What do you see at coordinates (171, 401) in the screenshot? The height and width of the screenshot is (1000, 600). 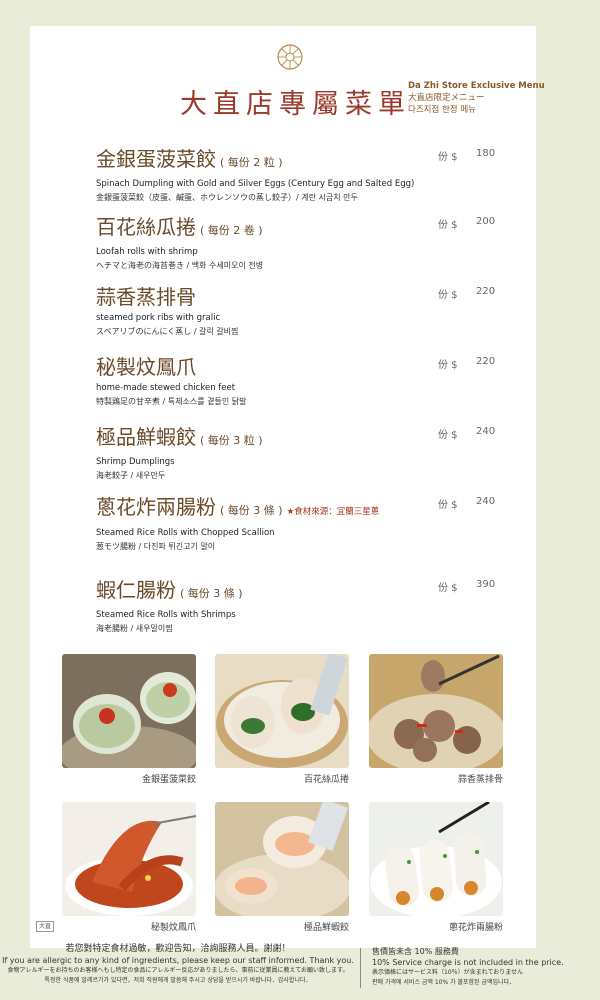 I see `item-japanese-korean: 特製鶏足の甘辛煮 / 특제소스를 곁들인 닭발` at bounding box center [171, 401].